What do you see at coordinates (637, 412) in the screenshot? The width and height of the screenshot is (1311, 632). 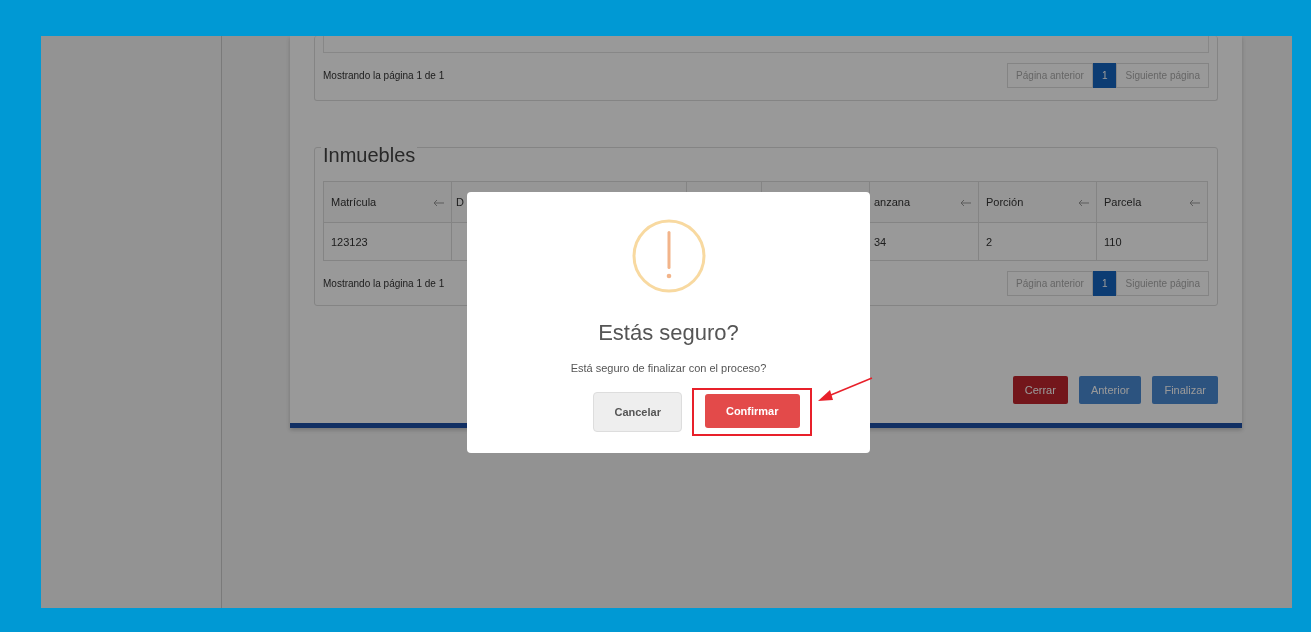 I see `cancel-button: Cancelar` at bounding box center [637, 412].